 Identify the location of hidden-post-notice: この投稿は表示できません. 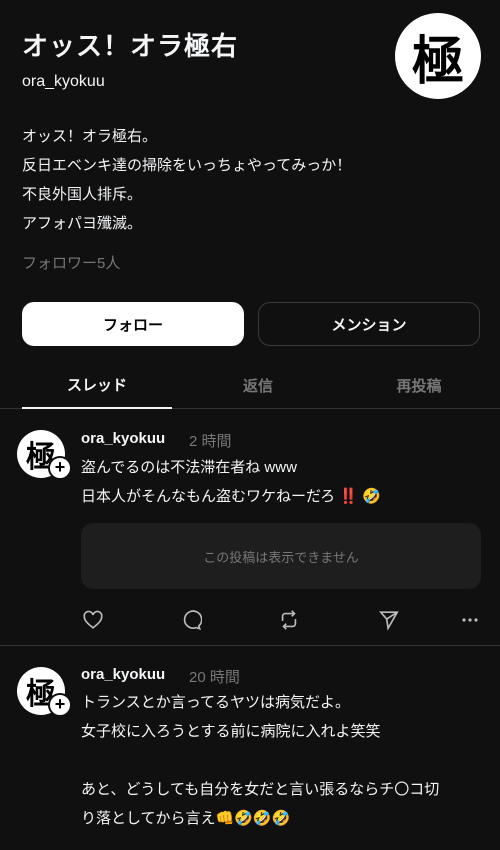
(281, 556).